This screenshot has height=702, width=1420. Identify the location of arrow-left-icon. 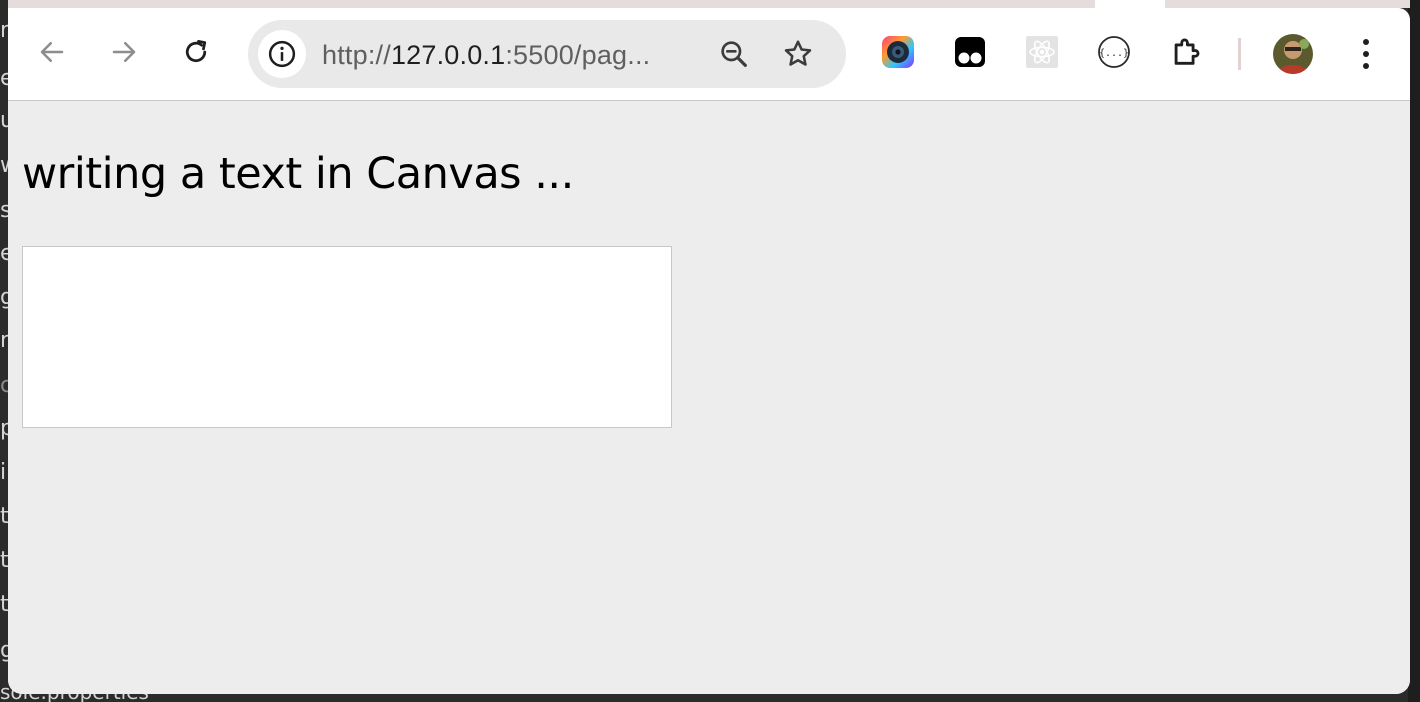
(52, 52).